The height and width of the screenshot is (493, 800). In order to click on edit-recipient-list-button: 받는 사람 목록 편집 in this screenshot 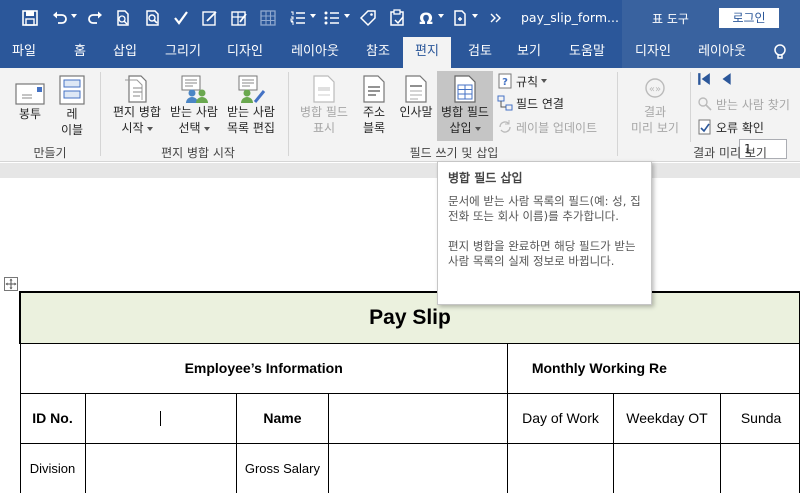, I will do `click(251, 105)`.